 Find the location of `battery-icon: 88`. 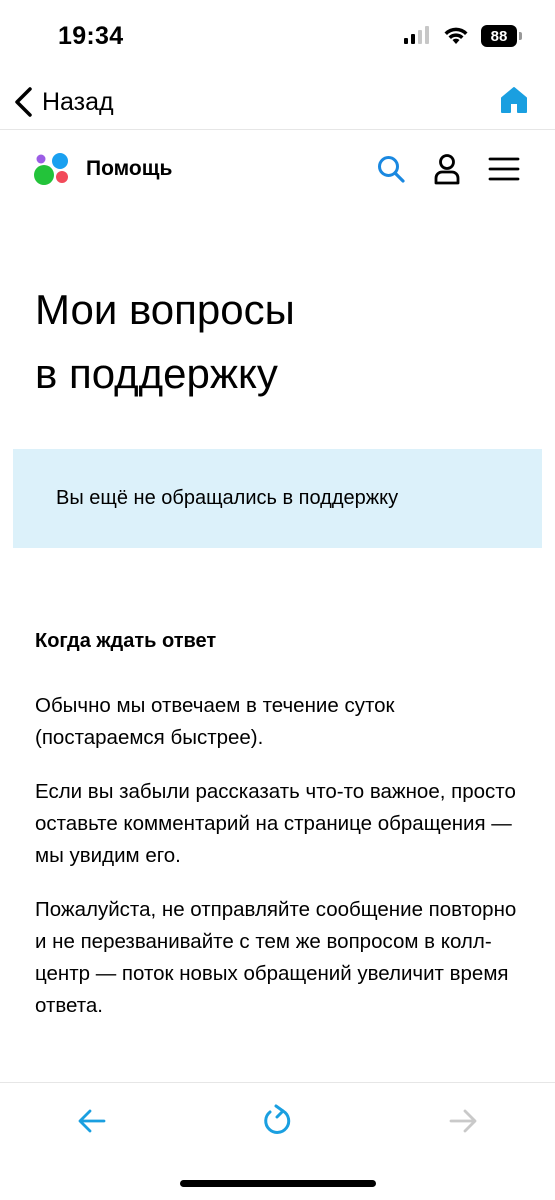

battery-icon: 88 is located at coordinates (501, 36).